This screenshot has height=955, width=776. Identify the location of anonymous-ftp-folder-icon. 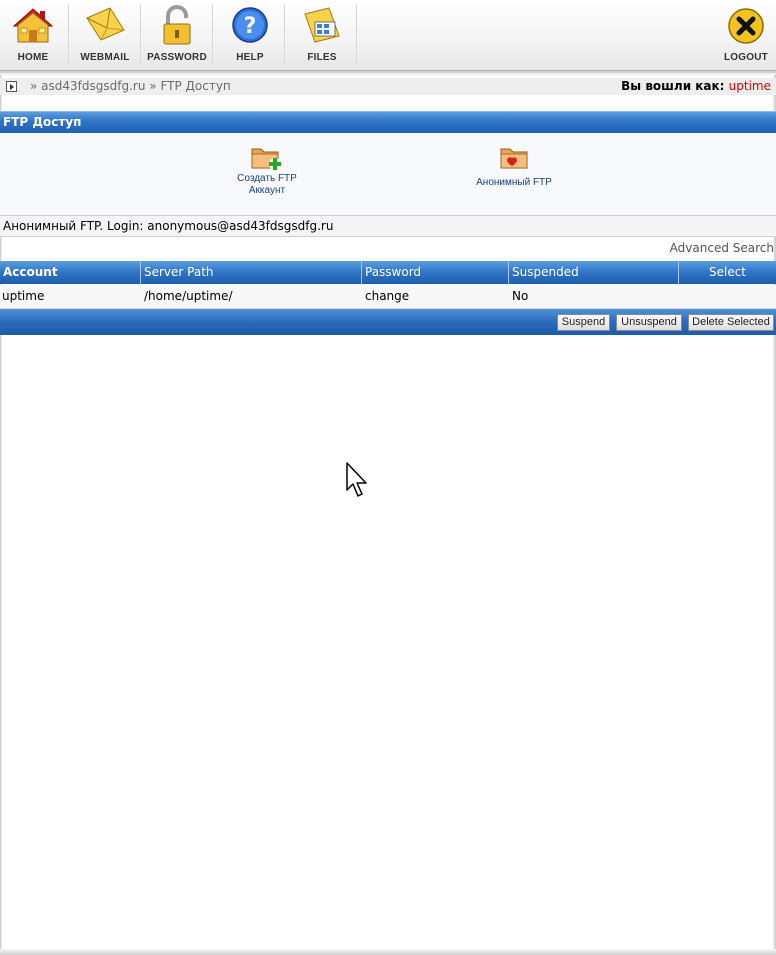
(514, 158).